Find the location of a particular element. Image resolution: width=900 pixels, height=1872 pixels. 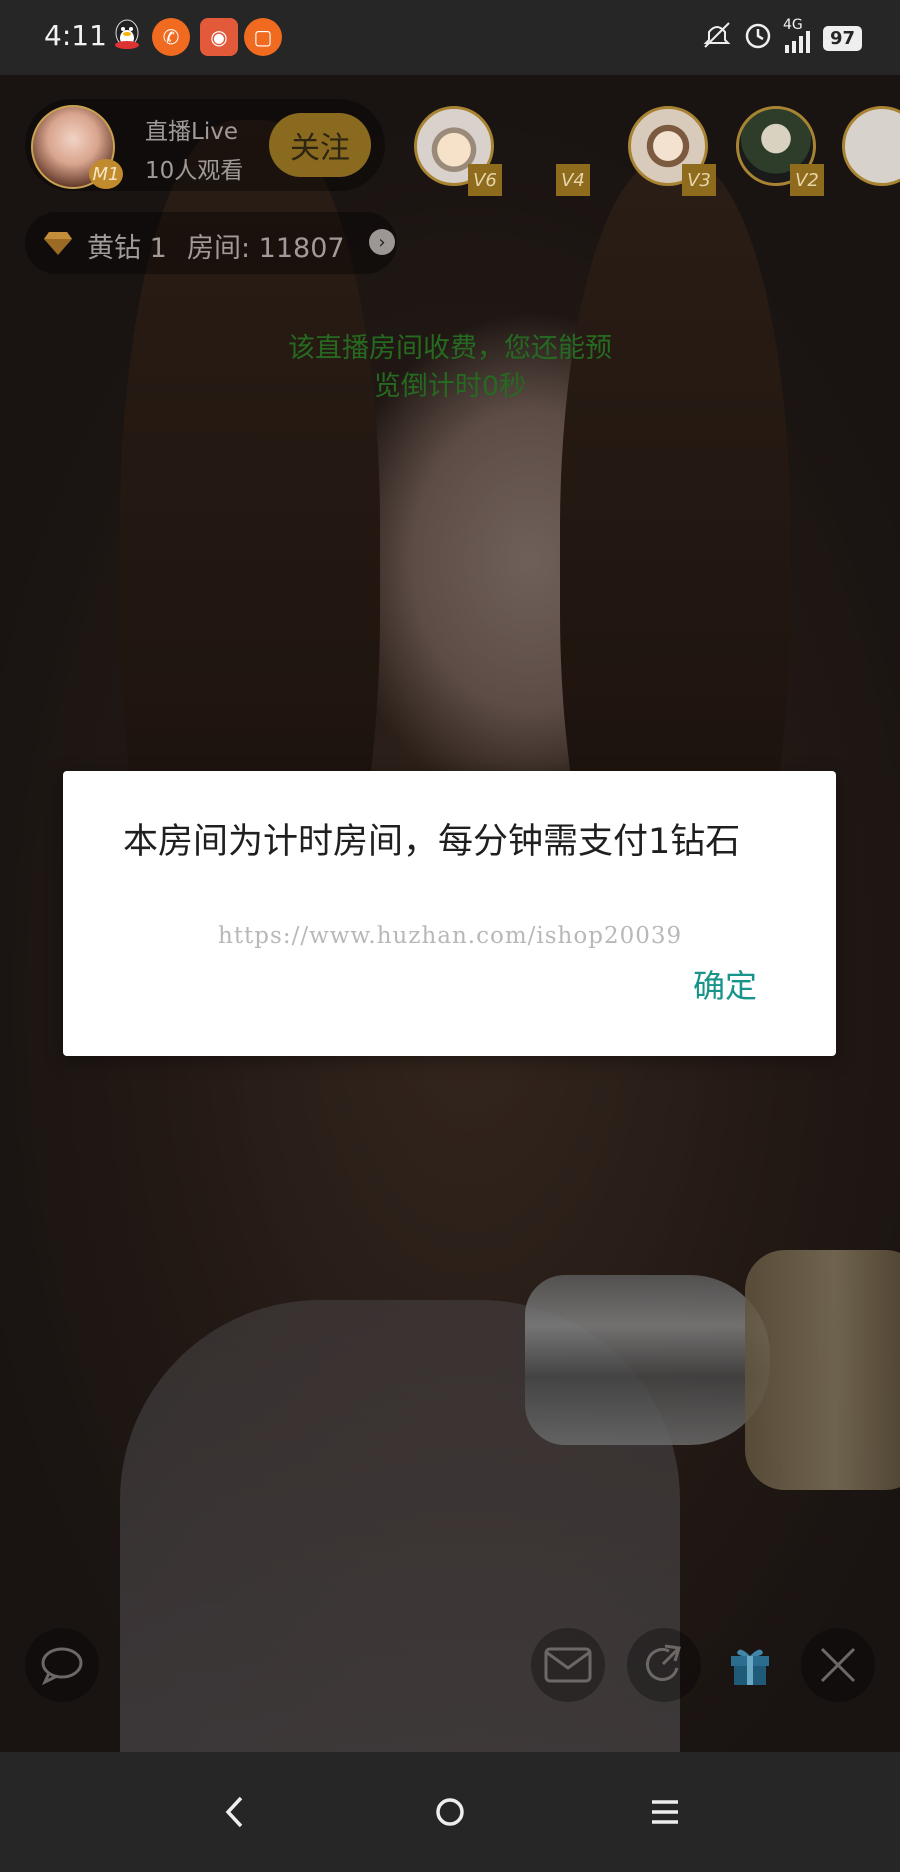

anchor-level-badge: M1 is located at coordinates (106, 174).